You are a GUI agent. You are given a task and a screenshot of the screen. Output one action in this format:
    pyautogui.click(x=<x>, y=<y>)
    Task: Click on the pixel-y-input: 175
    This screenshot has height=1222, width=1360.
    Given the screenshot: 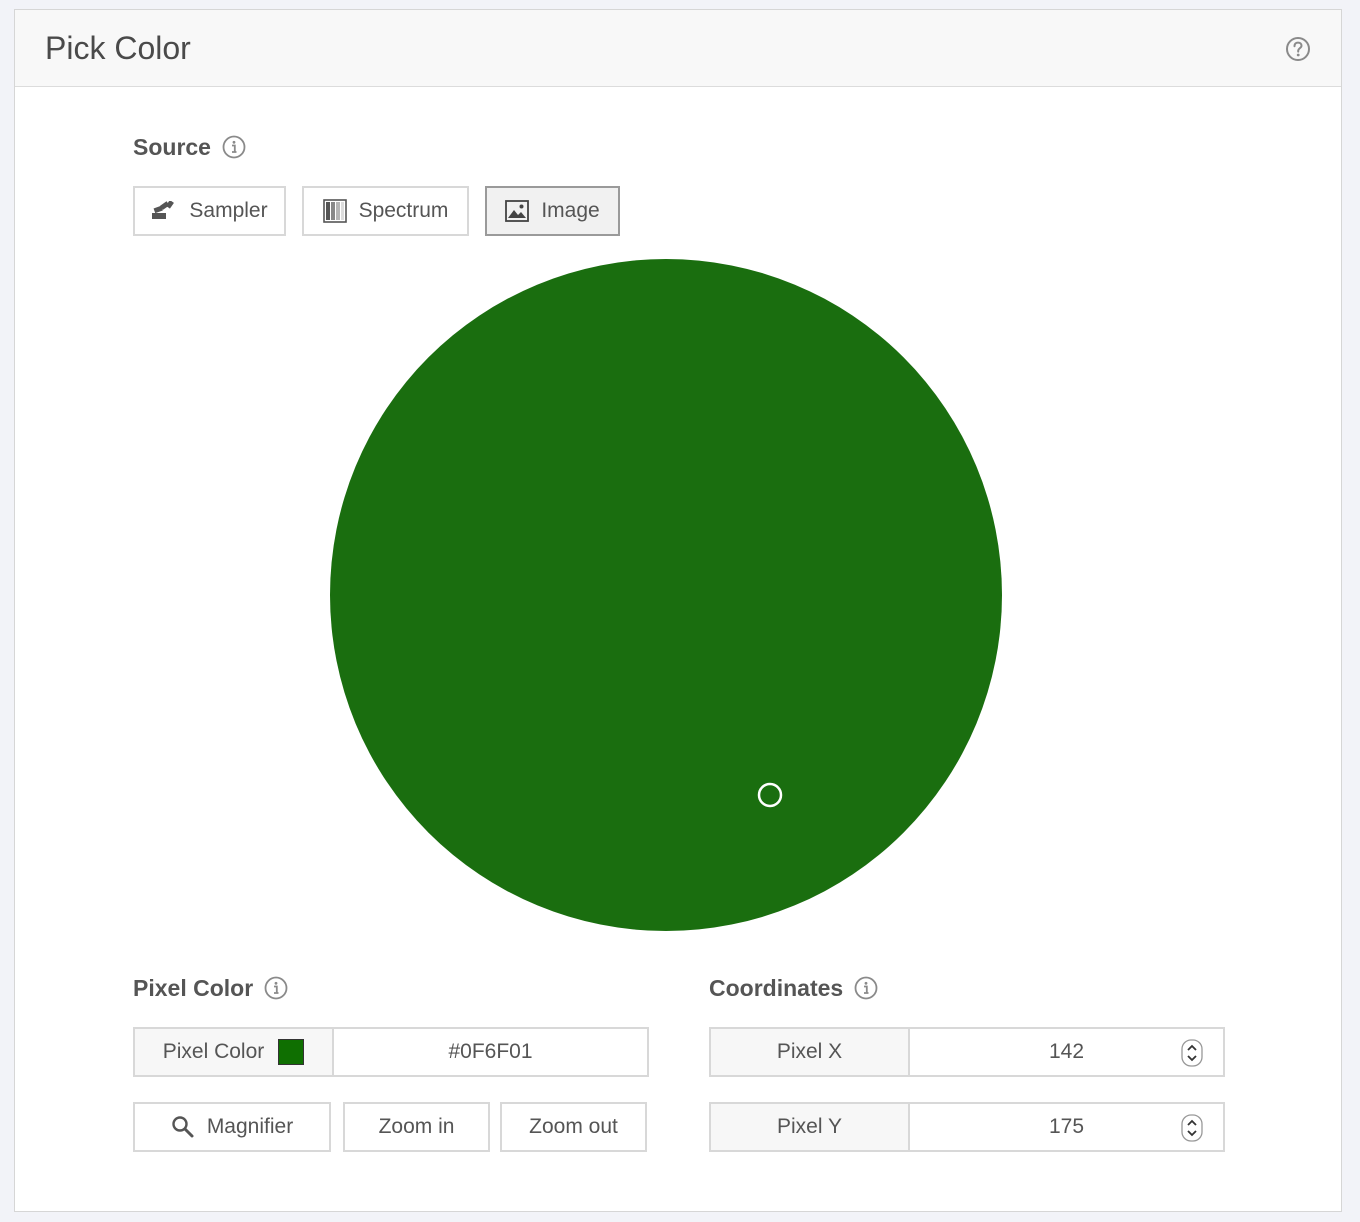 What is the action you would take?
    pyautogui.click(x=1066, y=1127)
    